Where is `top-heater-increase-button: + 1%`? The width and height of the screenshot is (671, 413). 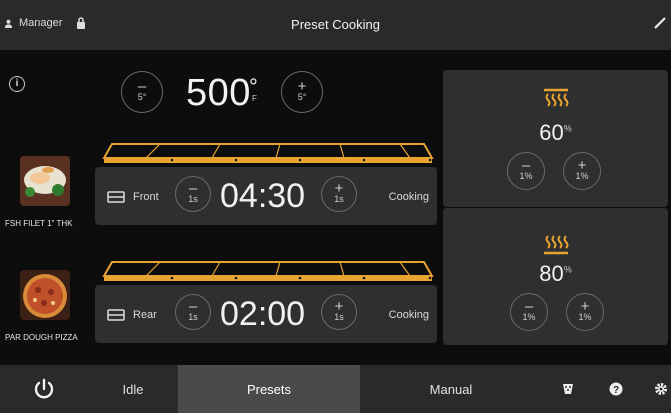 top-heater-increase-button: + 1% is located at coordinates (582, 171).